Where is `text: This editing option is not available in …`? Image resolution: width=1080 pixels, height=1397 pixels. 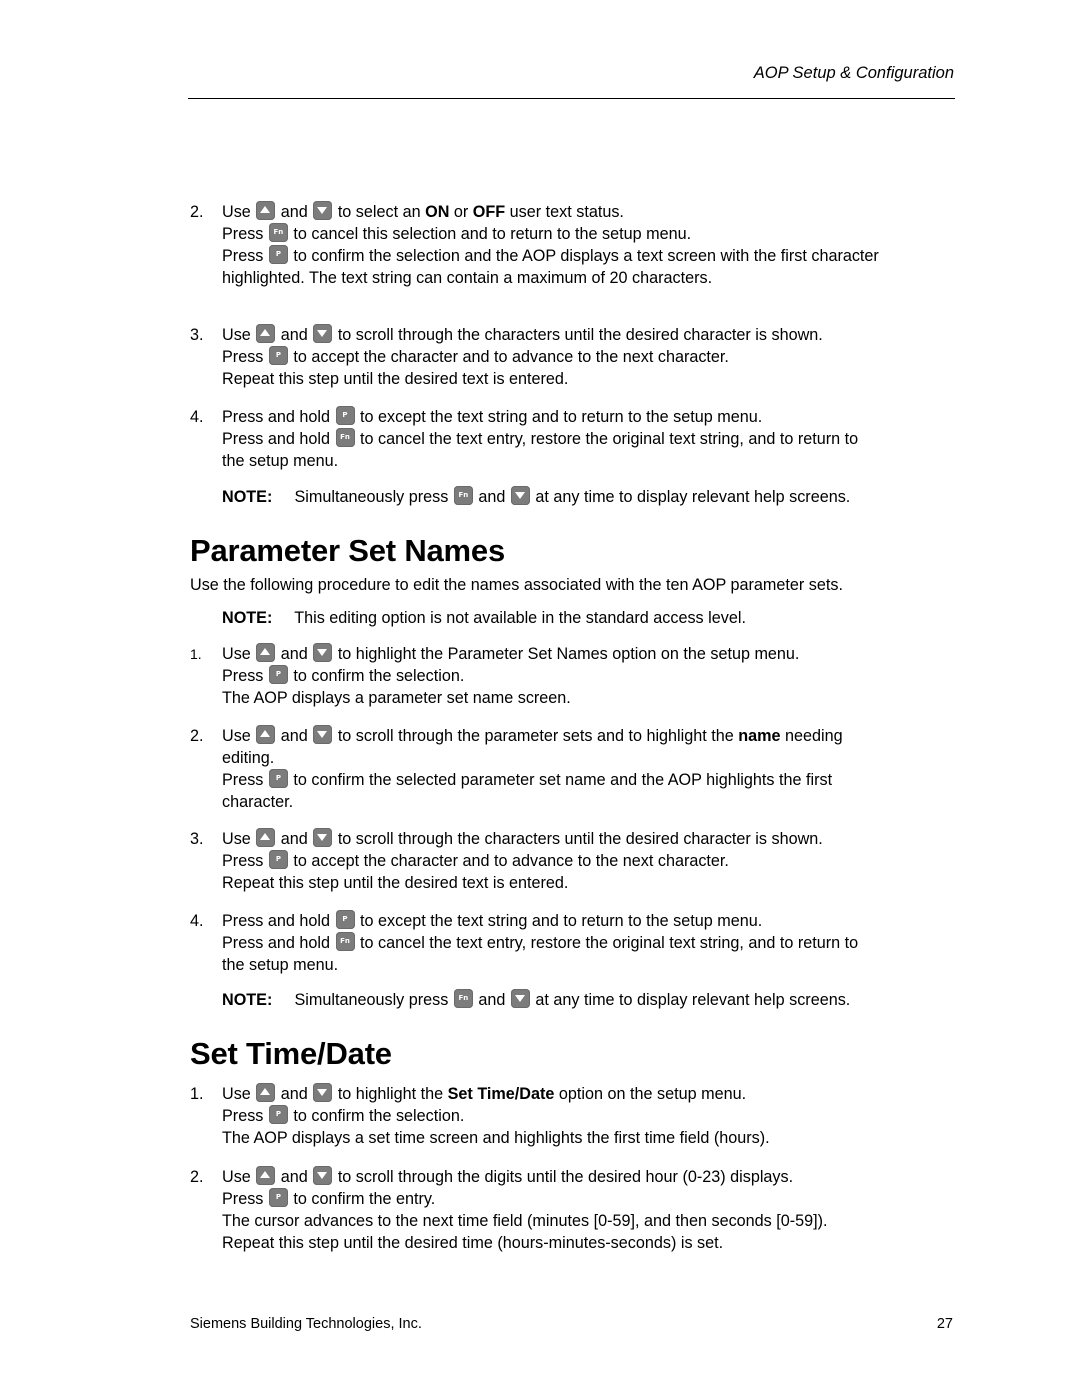 text: This editing option is not available in … is located at coordinates (520, 618).